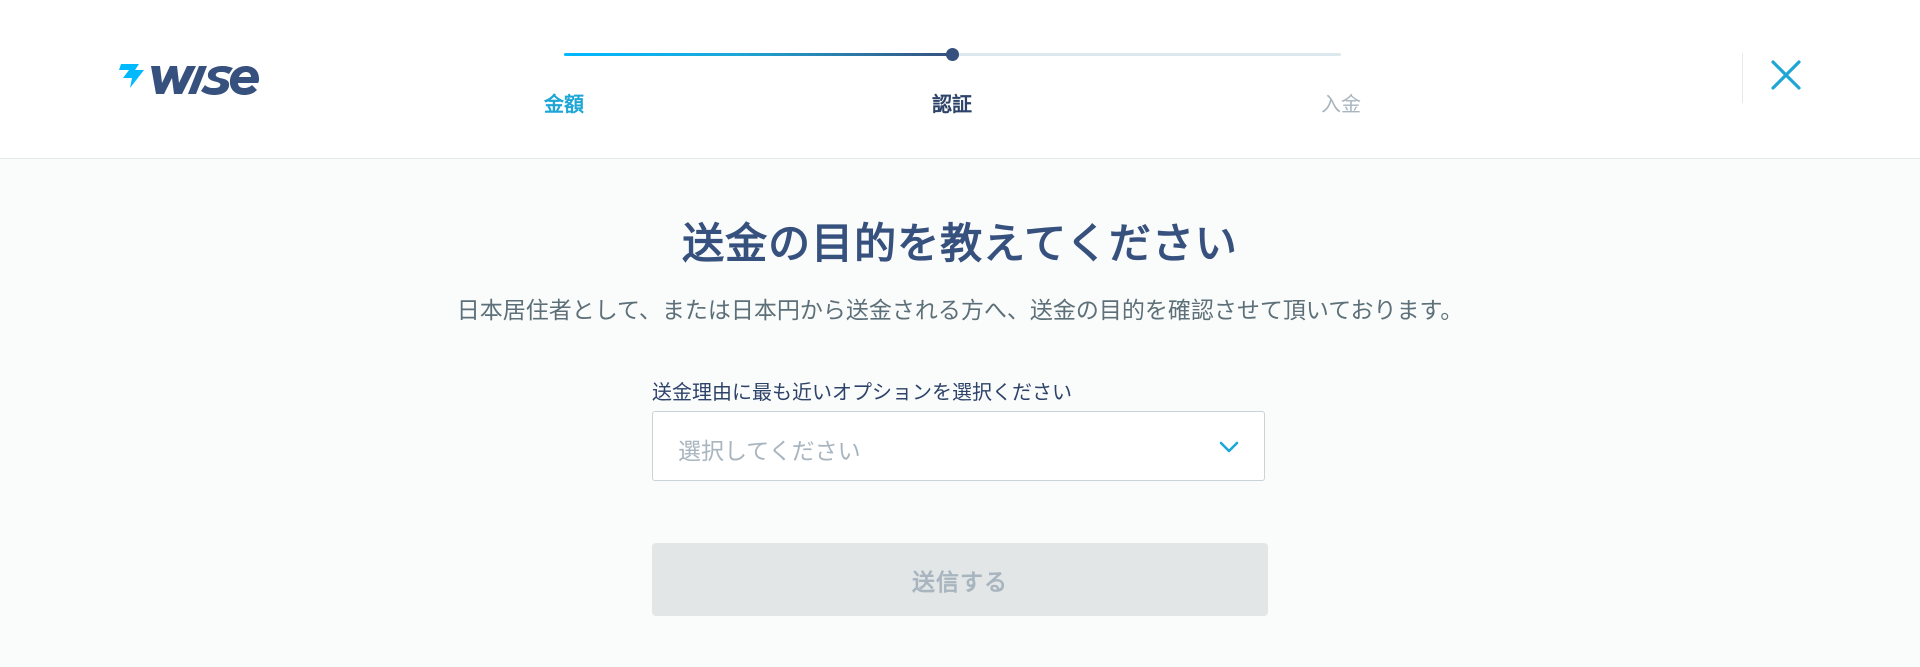  What do you see at coordinates (1742, 78) in the screenshot?
I see `header-divider` at bounding box center [1742, 78].